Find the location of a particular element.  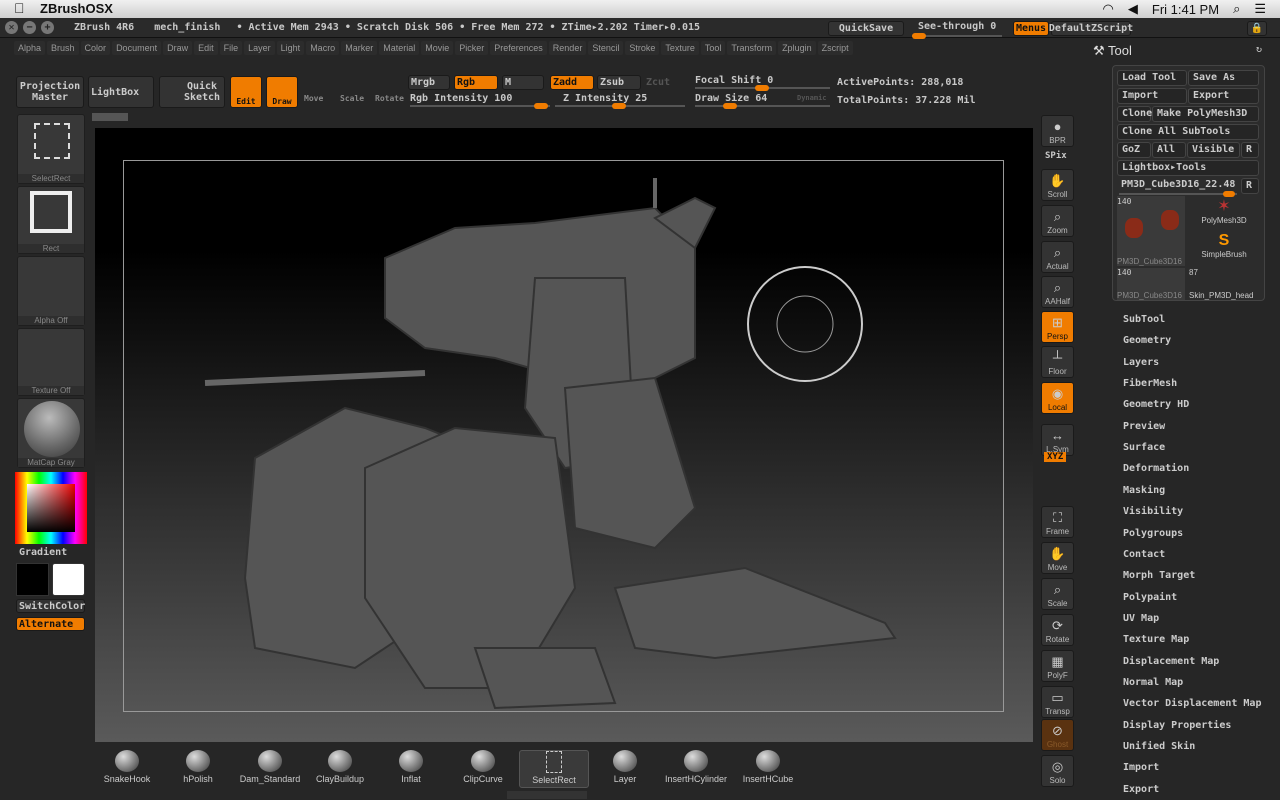

polyf-button: ▦ PolyF is located at coordinates (1057, 666).